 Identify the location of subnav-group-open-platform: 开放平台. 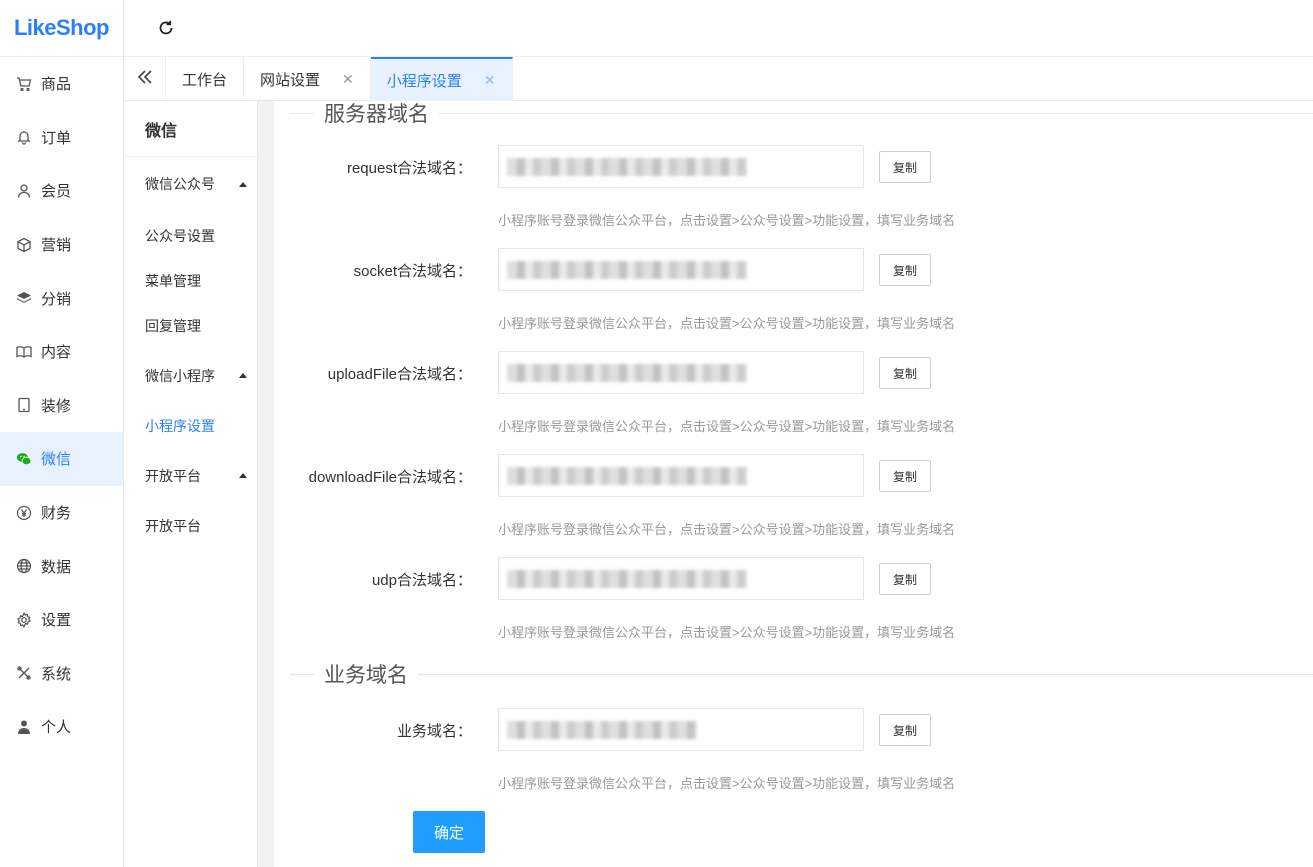
(190, 475).